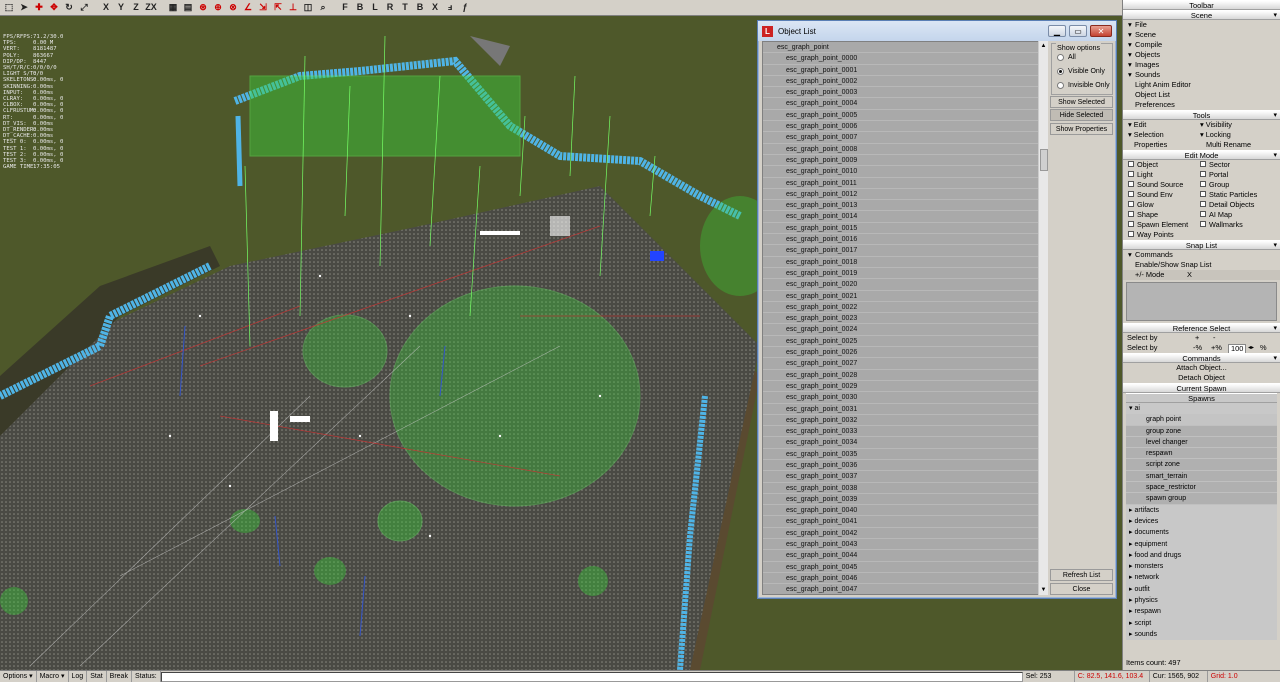 Image resolution: width=1280 pixels, height=682 pixels. I want to click on list-item: esc_graph_point_0008, so click(904, 149).